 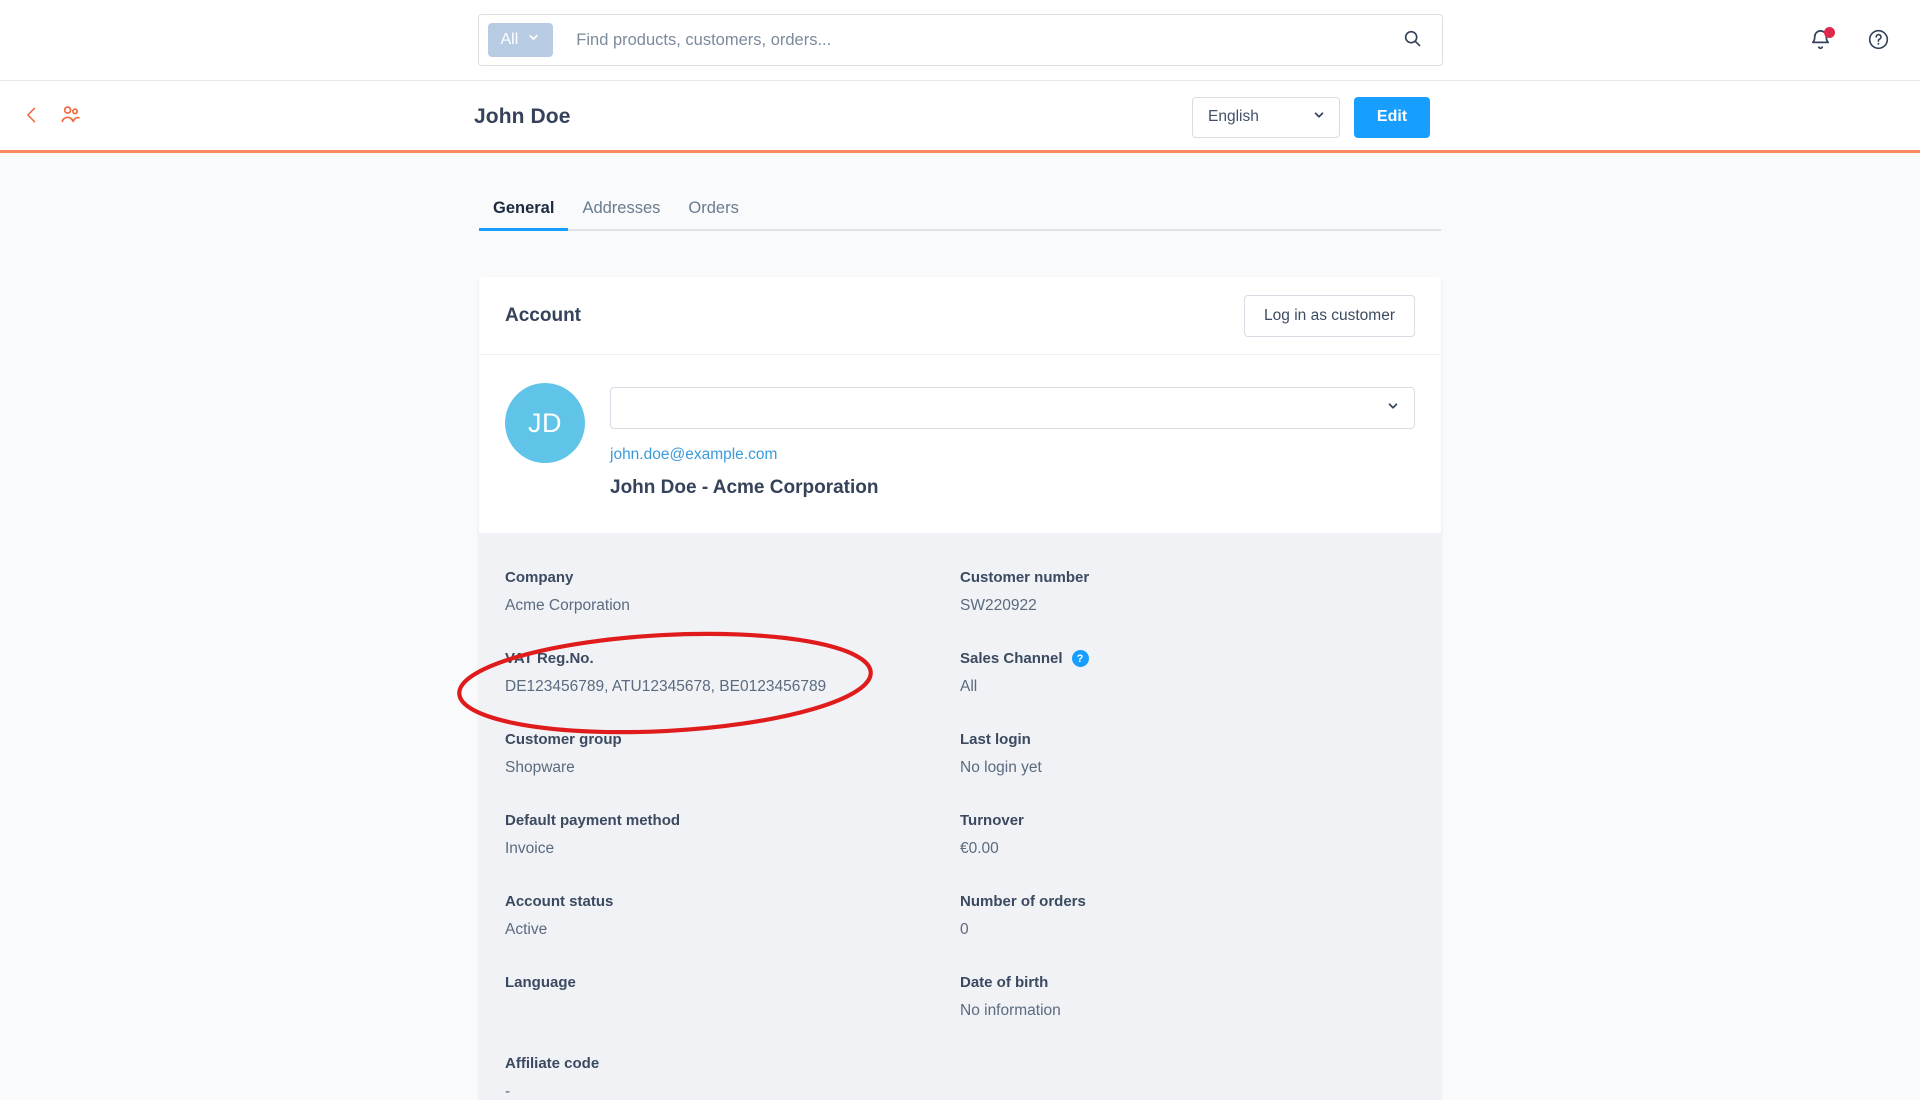 I want to click on search-scope-label: All, so click(x=509, y=39).